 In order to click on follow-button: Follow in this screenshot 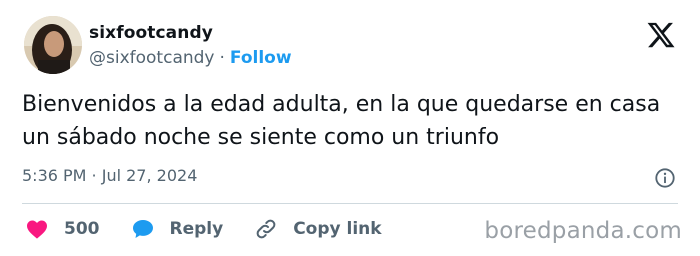, I will do `click(261, 58)`.